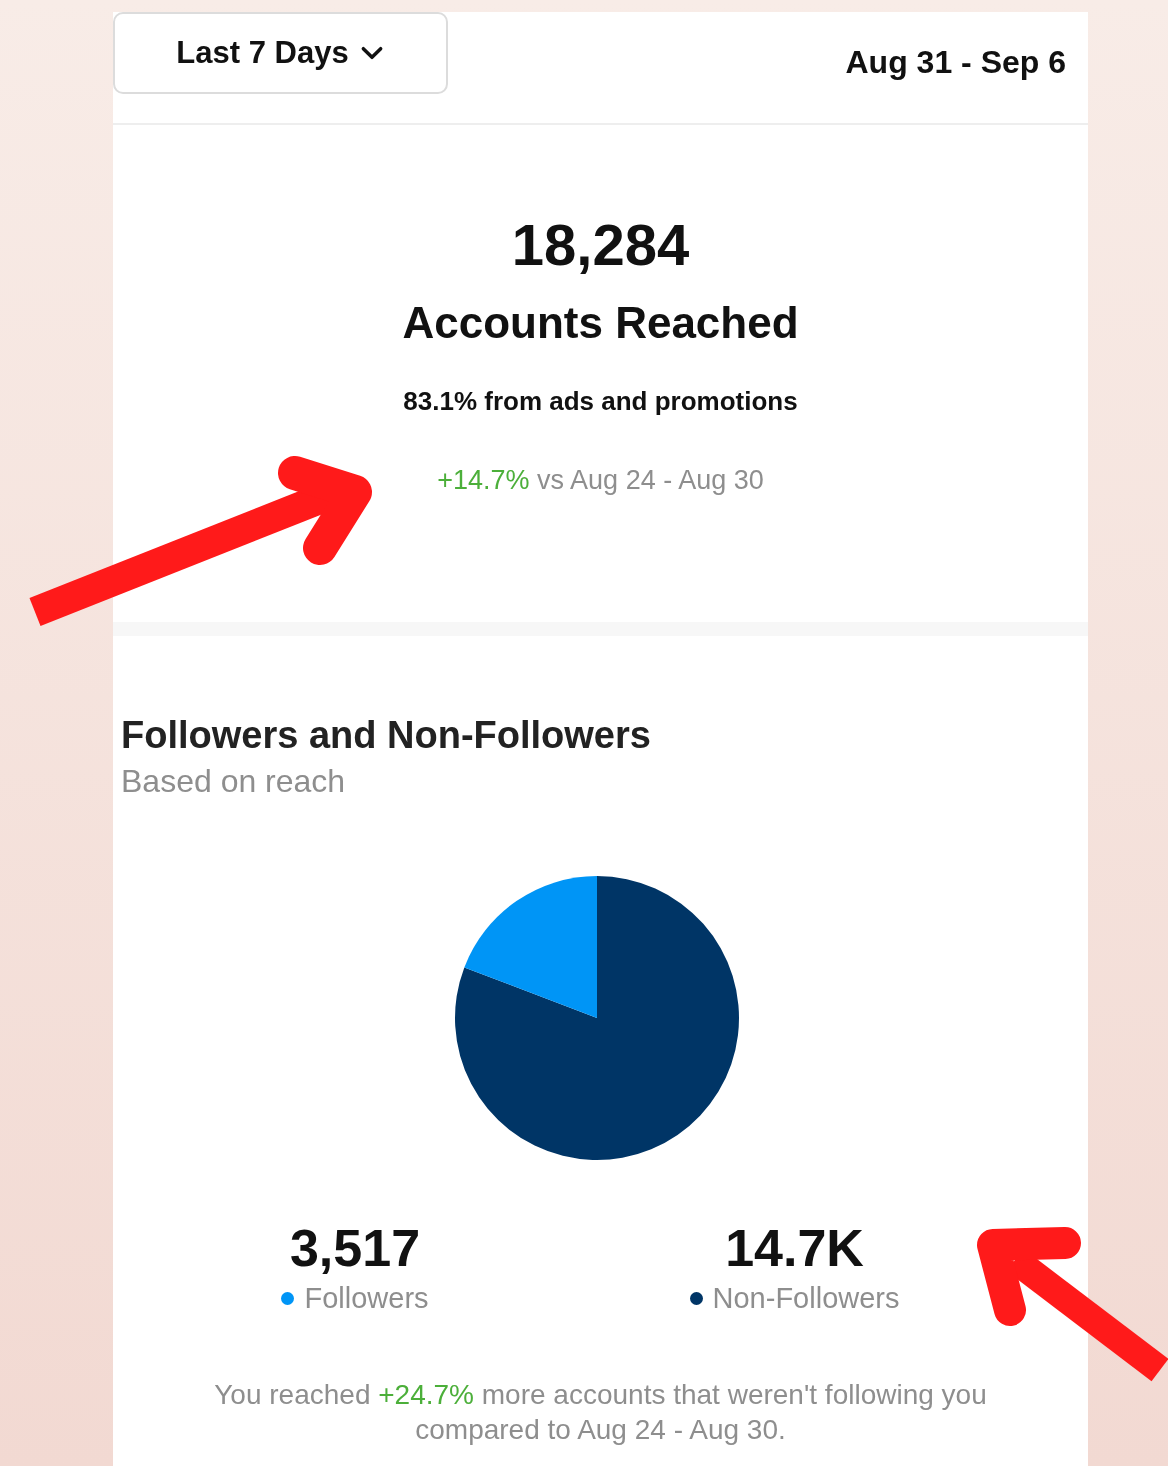 Image resolution: width=1168 pixels, height=1466 pixels. Describe the element at coordinates (366, 1298) in the screenshot. I see `legend-label: Followers` at that location.